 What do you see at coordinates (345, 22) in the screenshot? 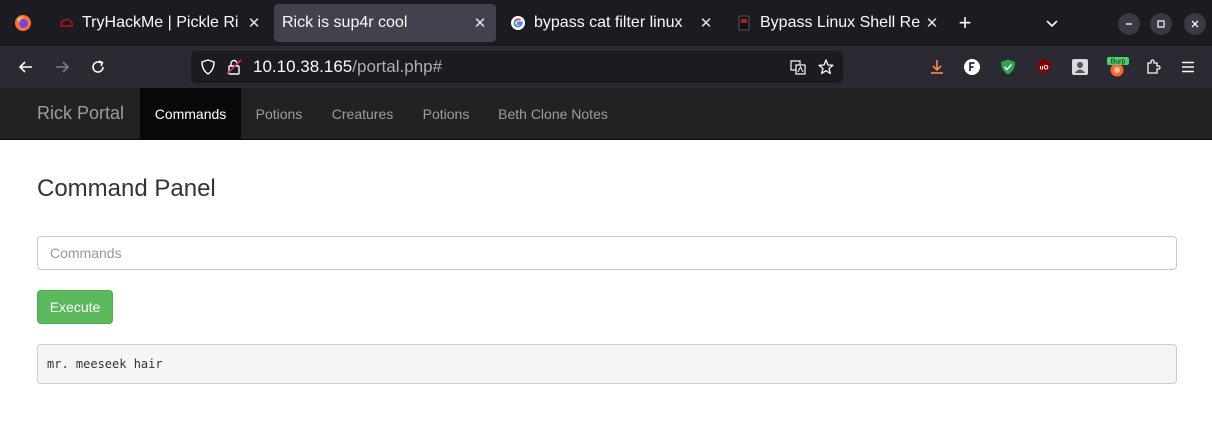
I see `tab-title: Rick is sup4r cool` at bounding box center [345, 22].